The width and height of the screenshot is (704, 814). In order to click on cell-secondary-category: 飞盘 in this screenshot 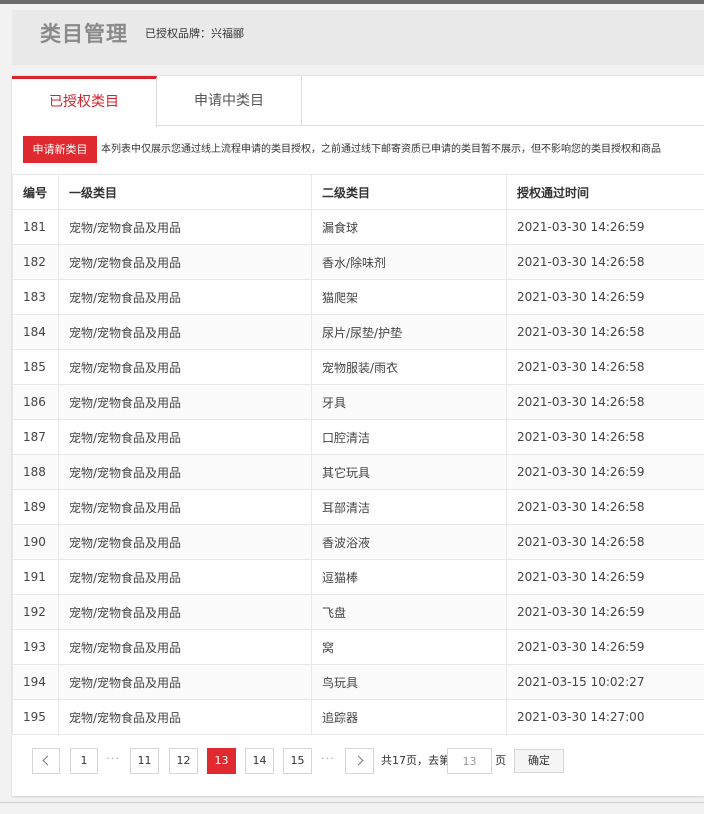, I will do `click(409, 612)`.